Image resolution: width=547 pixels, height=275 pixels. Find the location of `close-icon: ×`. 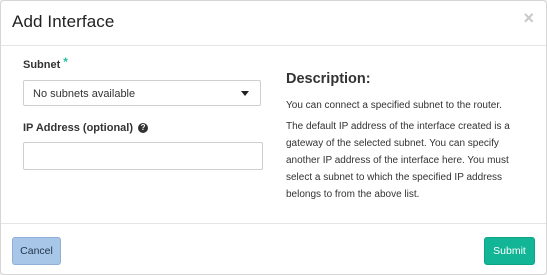

close-icon: × is located at coordinates (528, 18).